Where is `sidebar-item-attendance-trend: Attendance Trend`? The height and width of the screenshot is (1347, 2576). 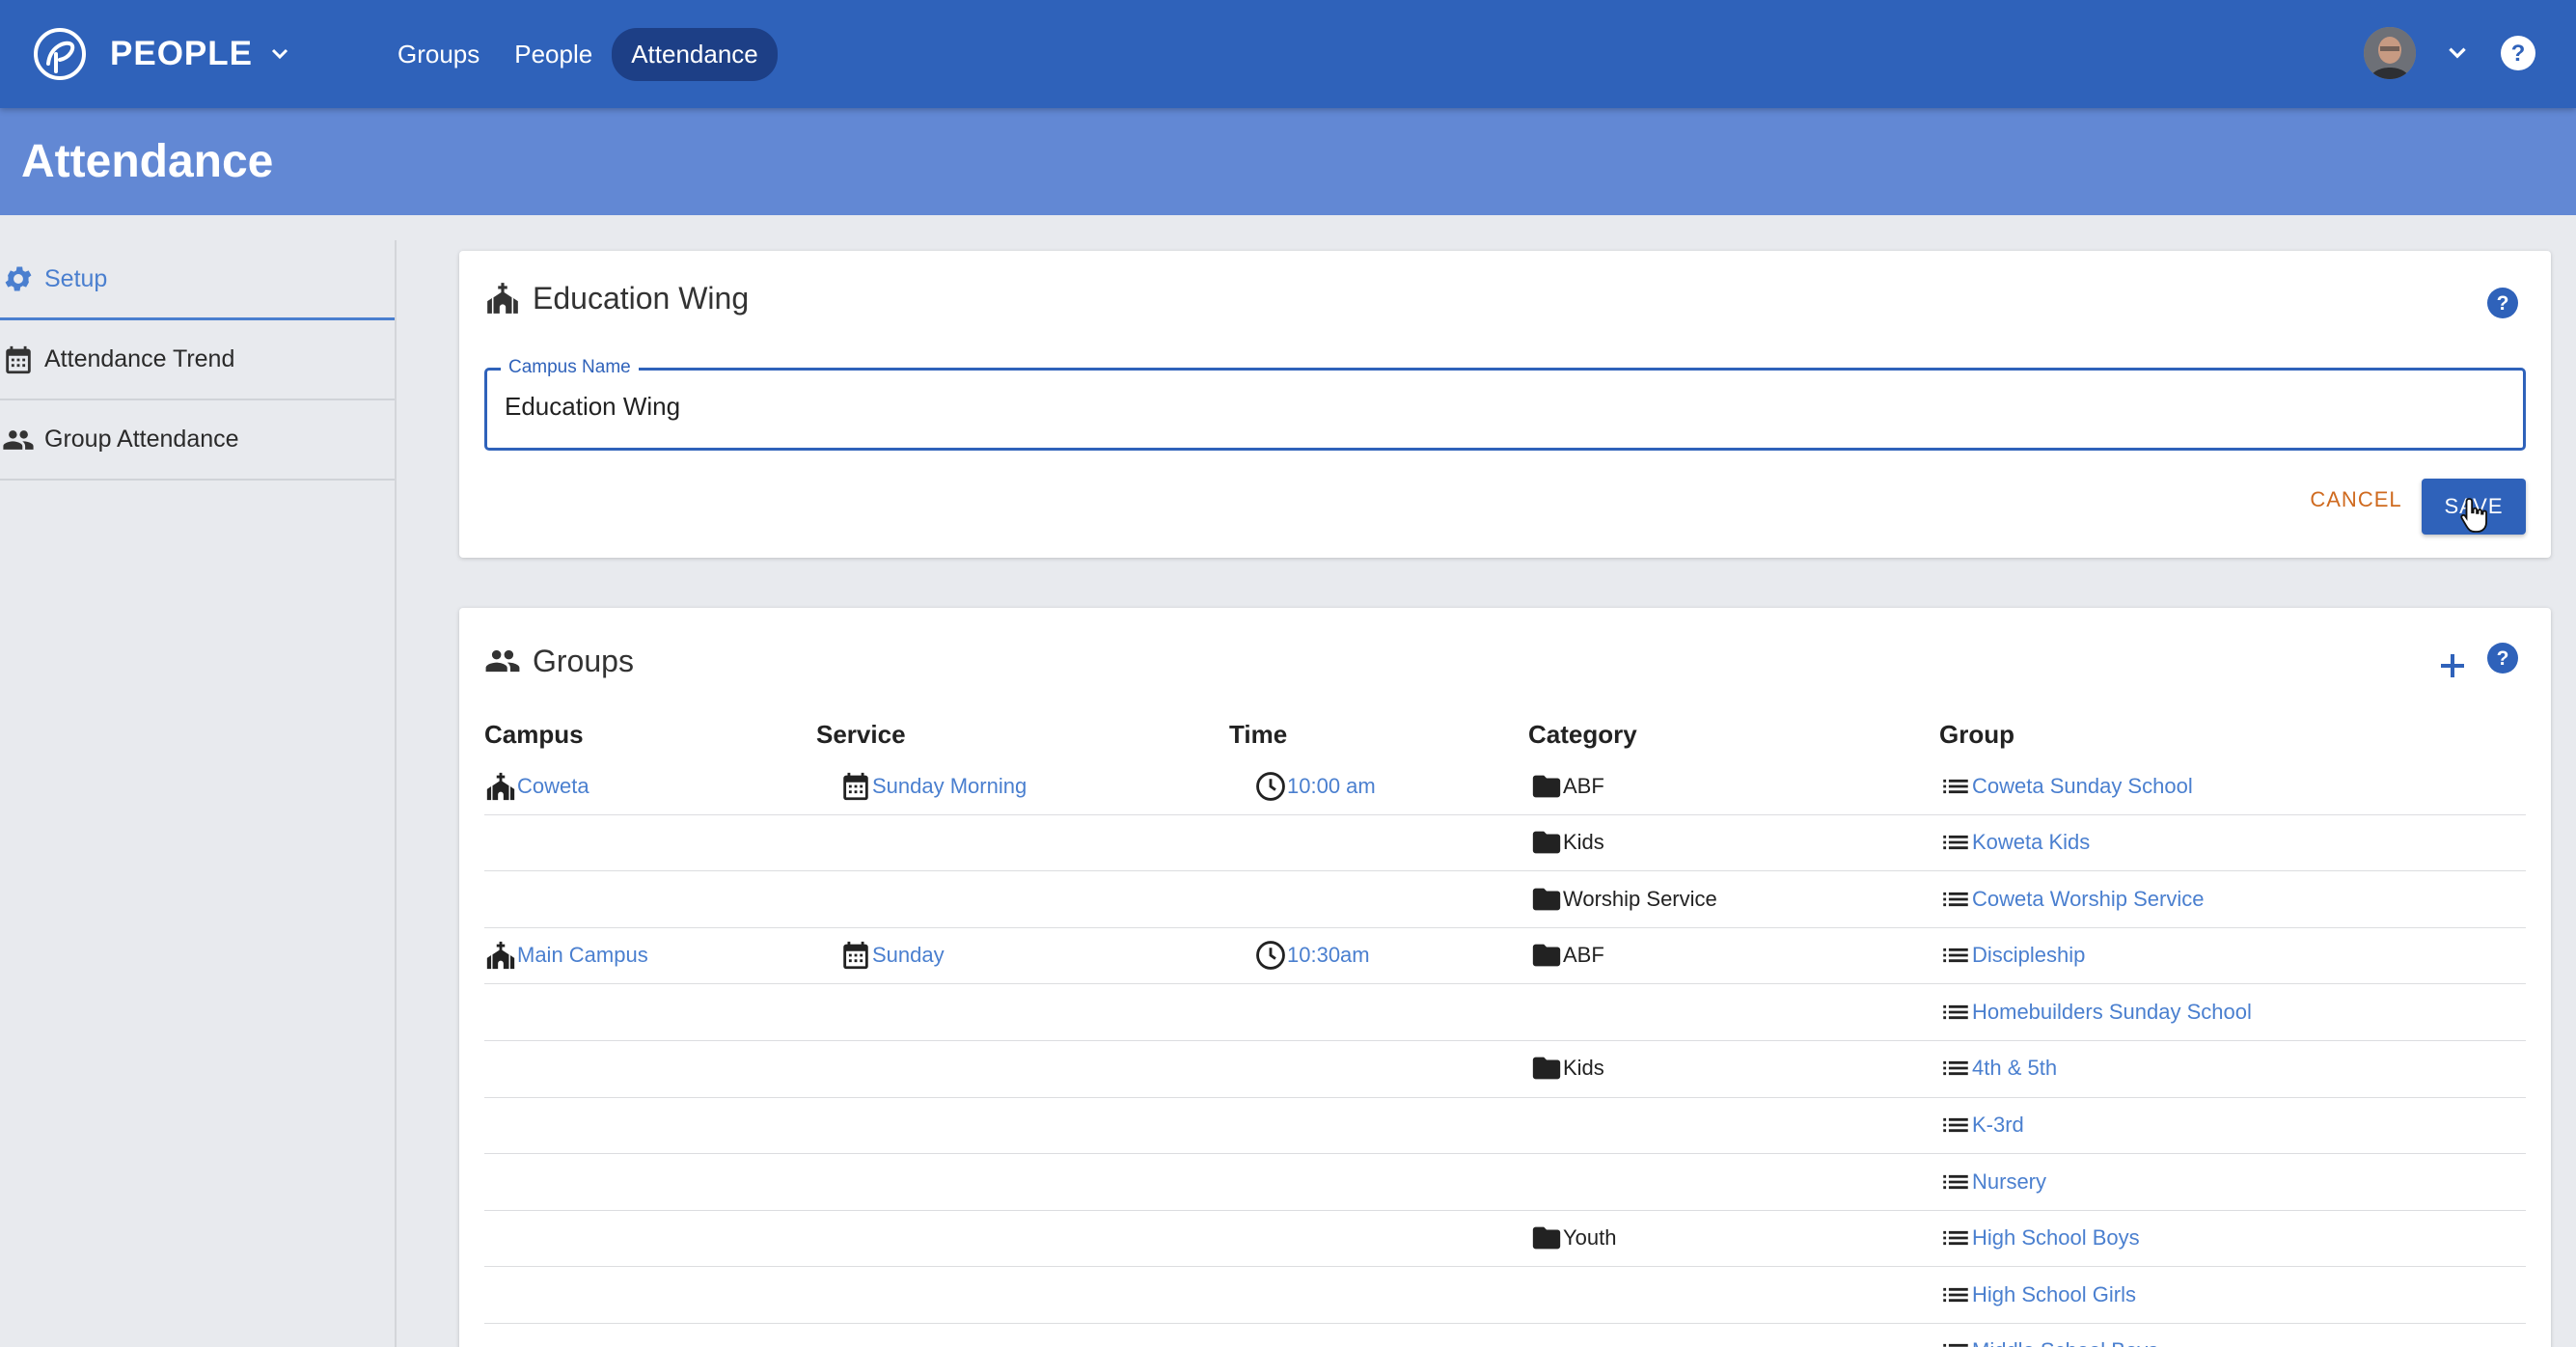
sidebar-item-attendance-trend: Attendance Trend is located at coordinates (197, 360).